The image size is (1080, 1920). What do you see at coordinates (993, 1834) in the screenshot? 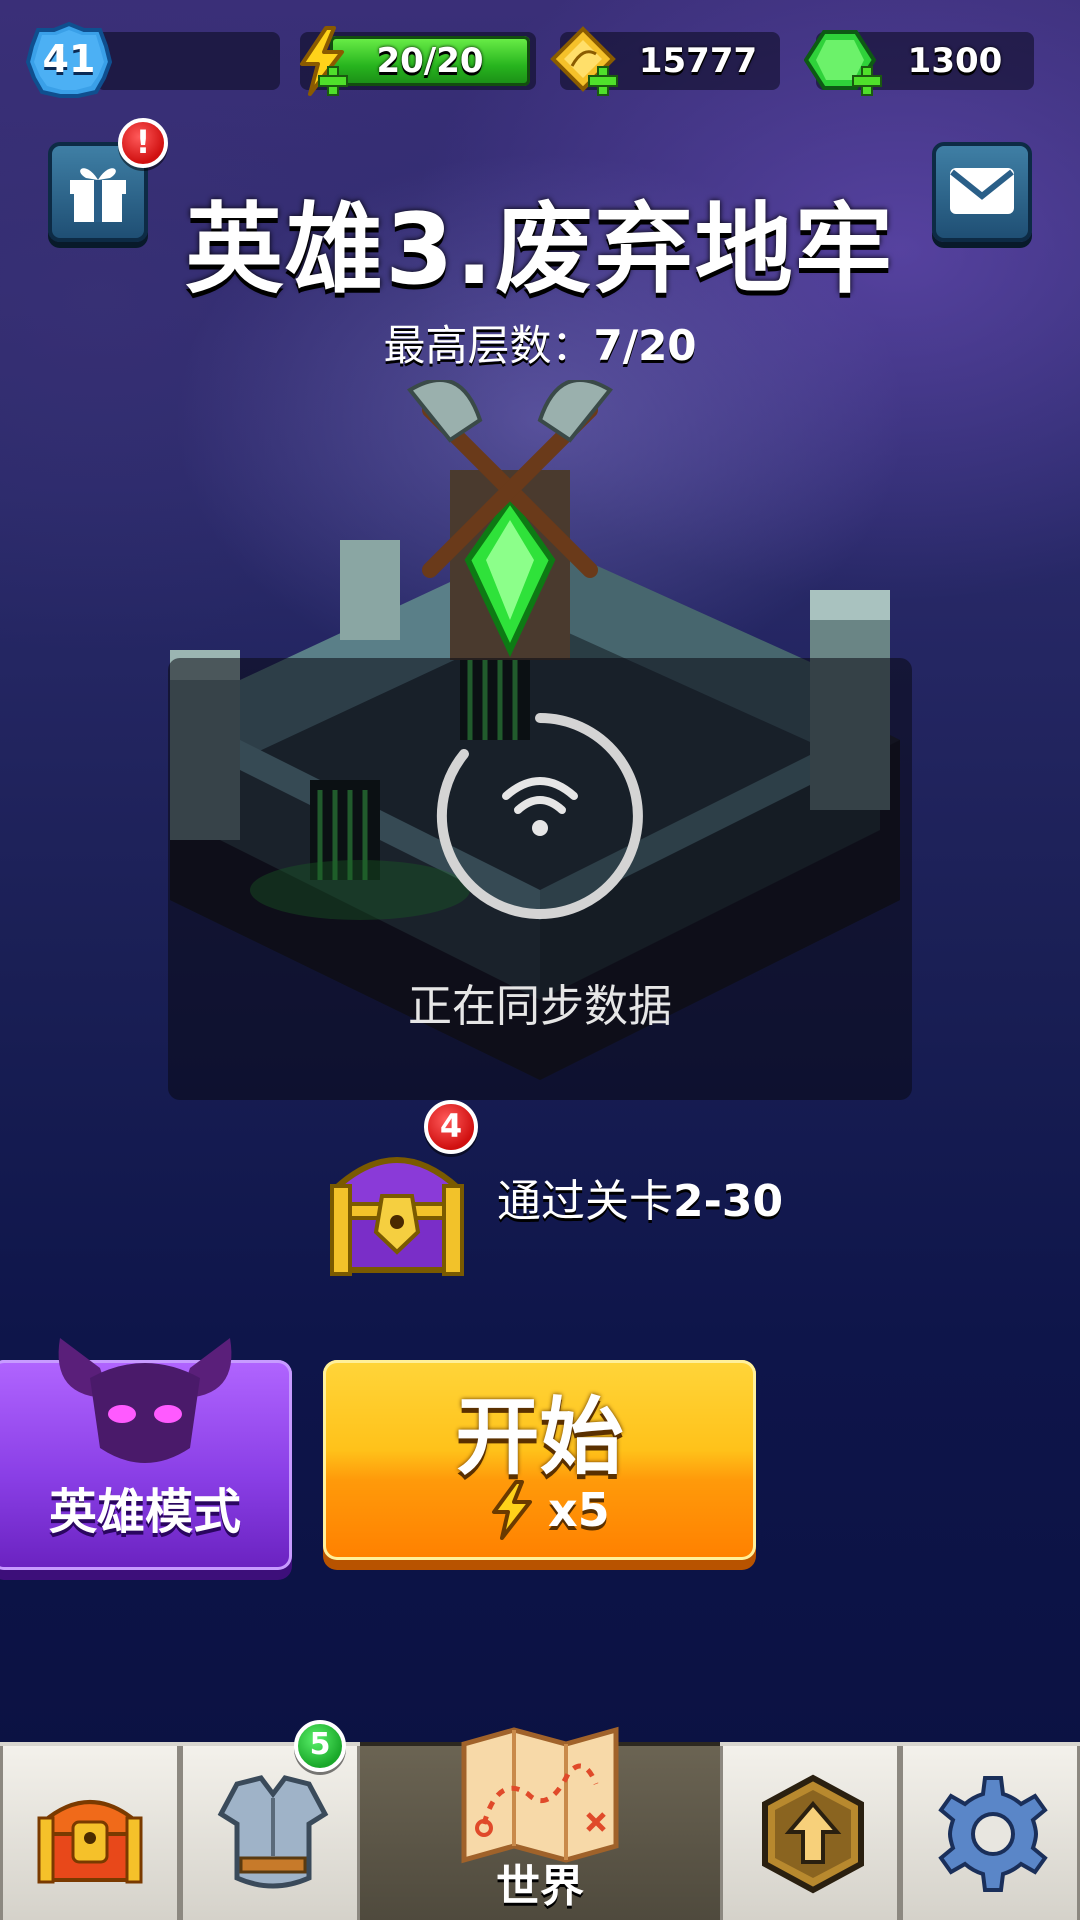
I see `gear-icon` at bounding box center [993, 1834].